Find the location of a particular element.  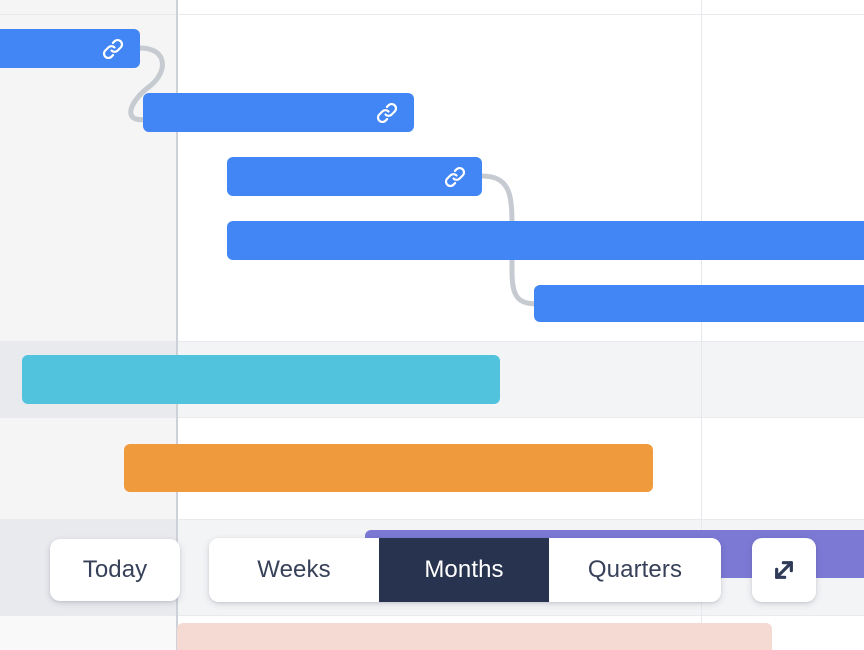

zoom-option-label: Weeks is located at coordinates (294, 569).